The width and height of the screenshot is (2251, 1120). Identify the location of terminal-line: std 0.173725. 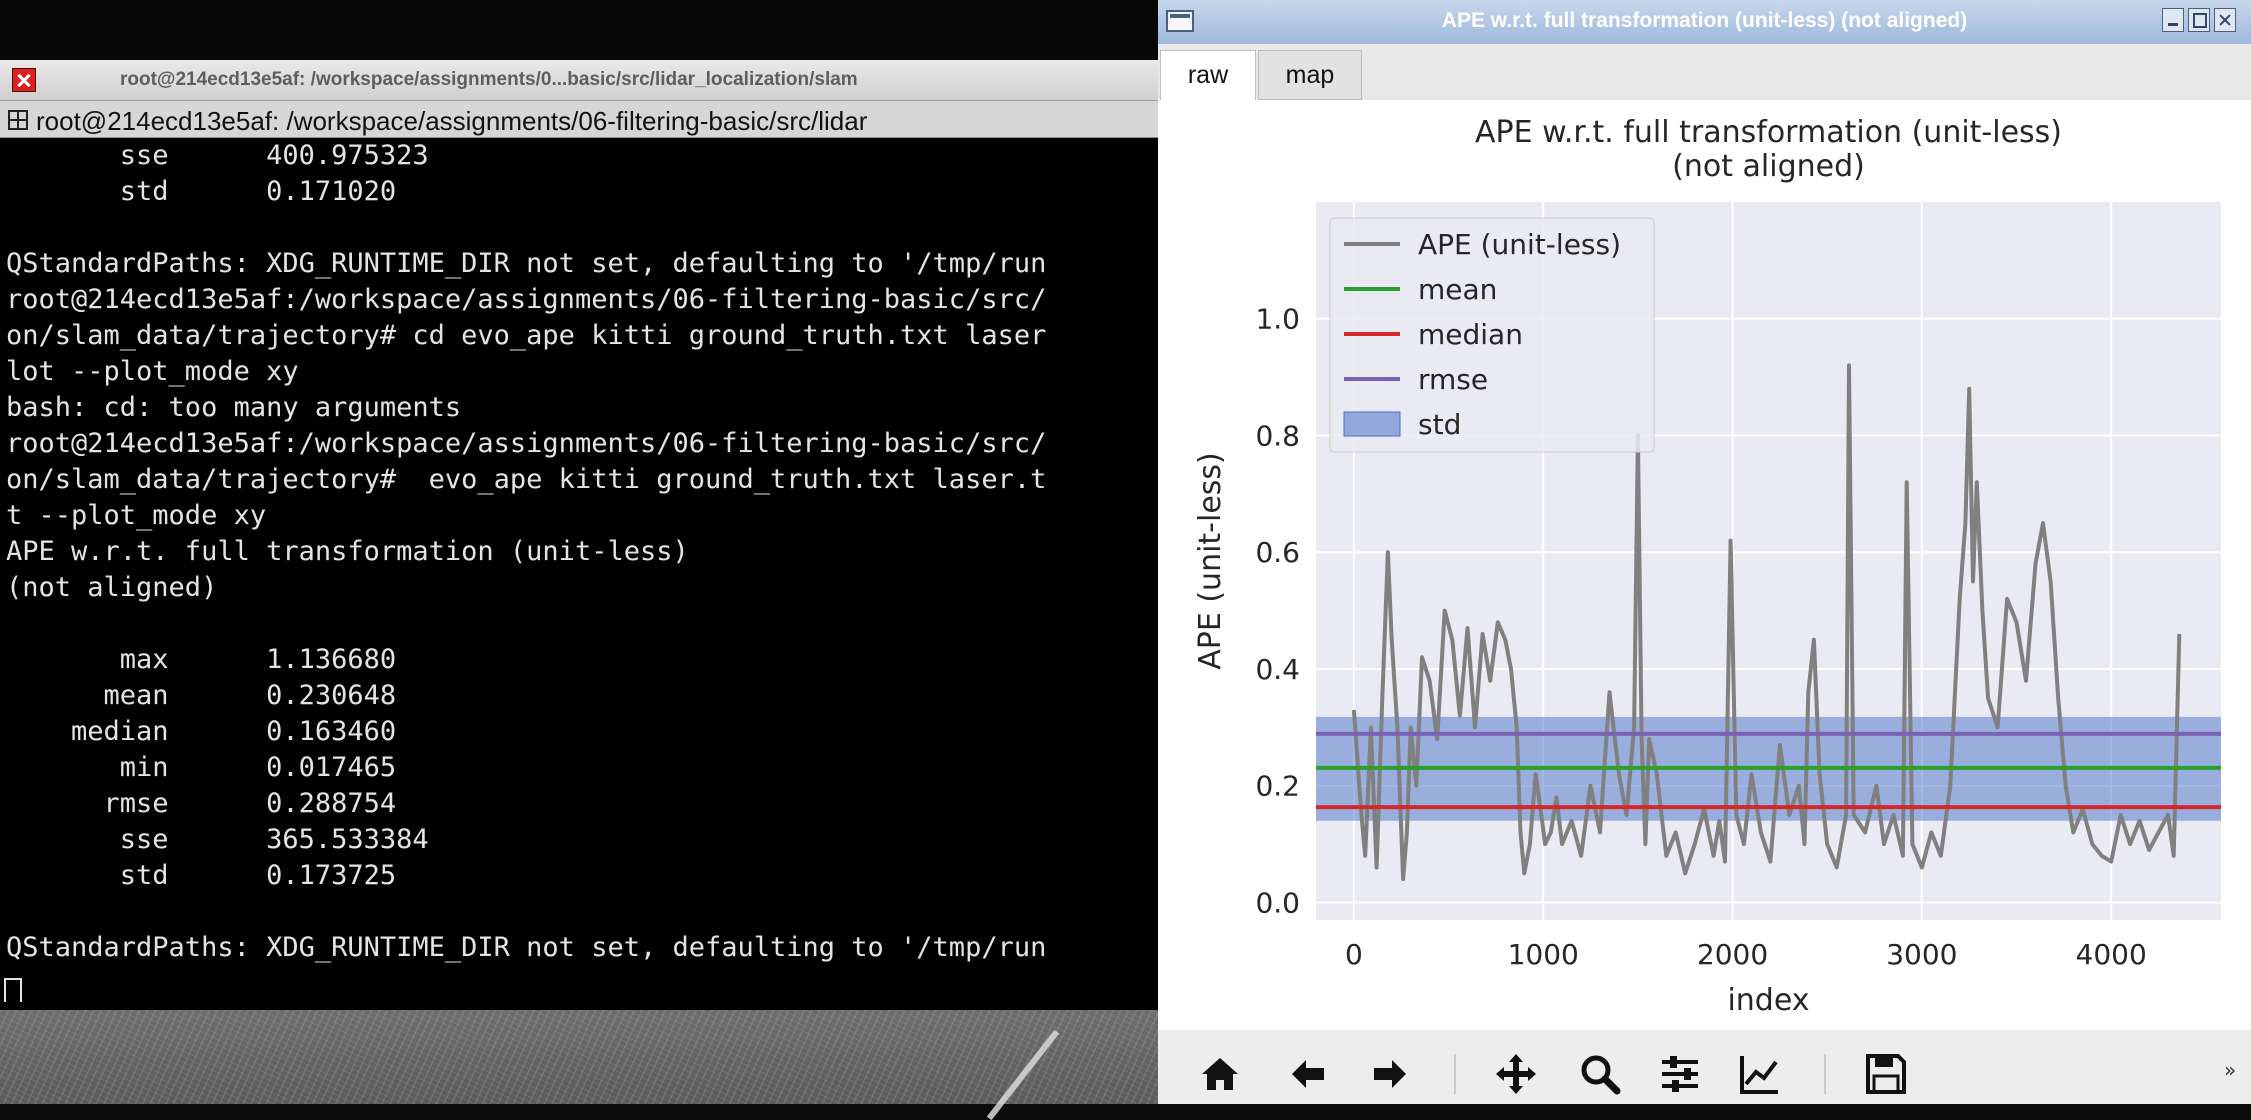
(201, 875).